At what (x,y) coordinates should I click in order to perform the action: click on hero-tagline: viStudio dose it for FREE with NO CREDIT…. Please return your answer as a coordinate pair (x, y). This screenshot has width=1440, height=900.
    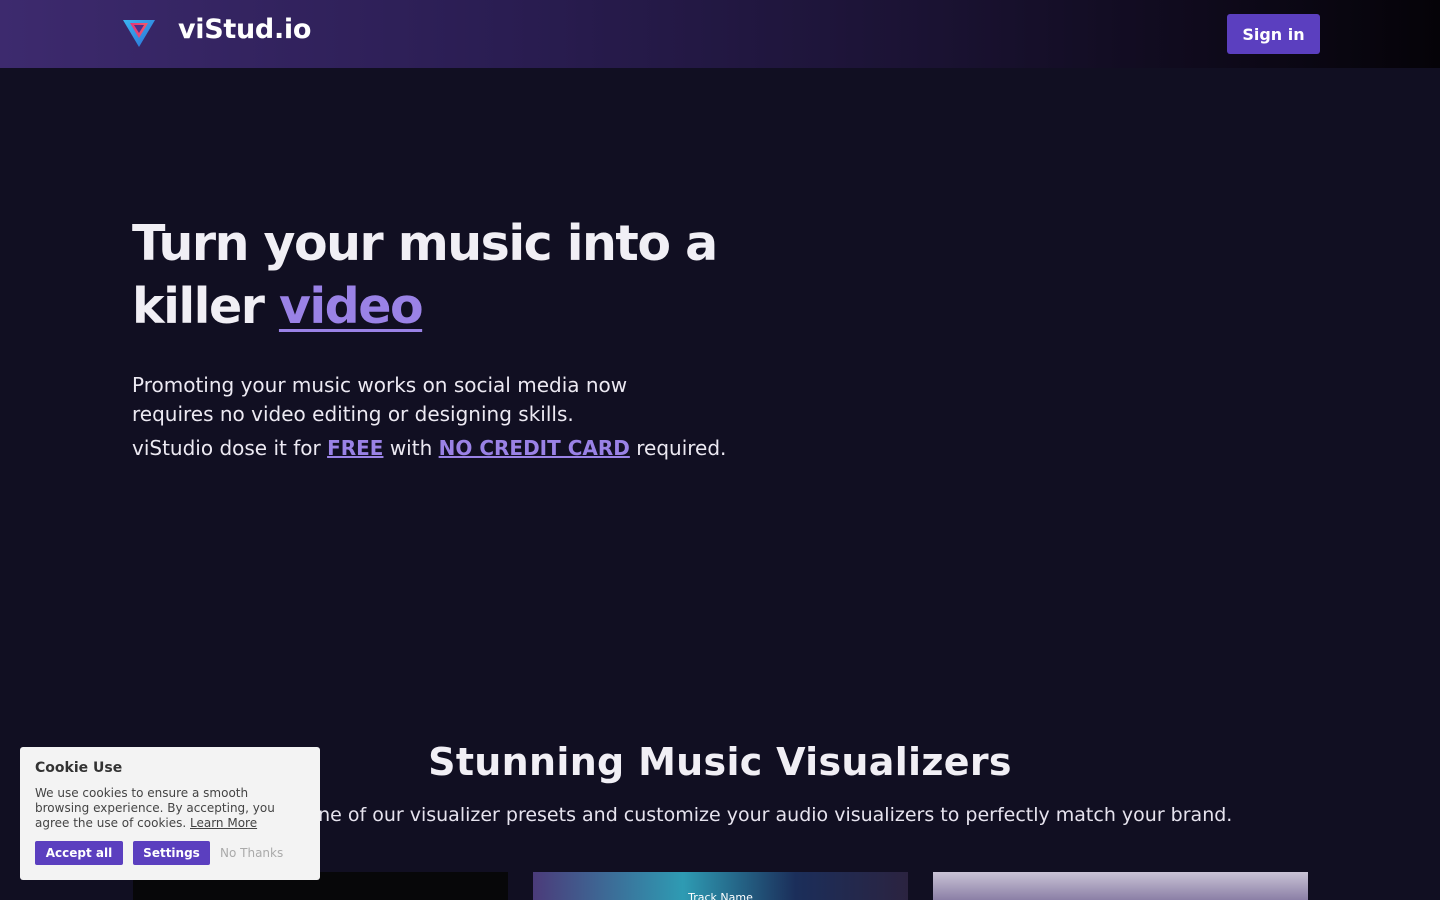
    Looking at the image, I should click on (442, 448).